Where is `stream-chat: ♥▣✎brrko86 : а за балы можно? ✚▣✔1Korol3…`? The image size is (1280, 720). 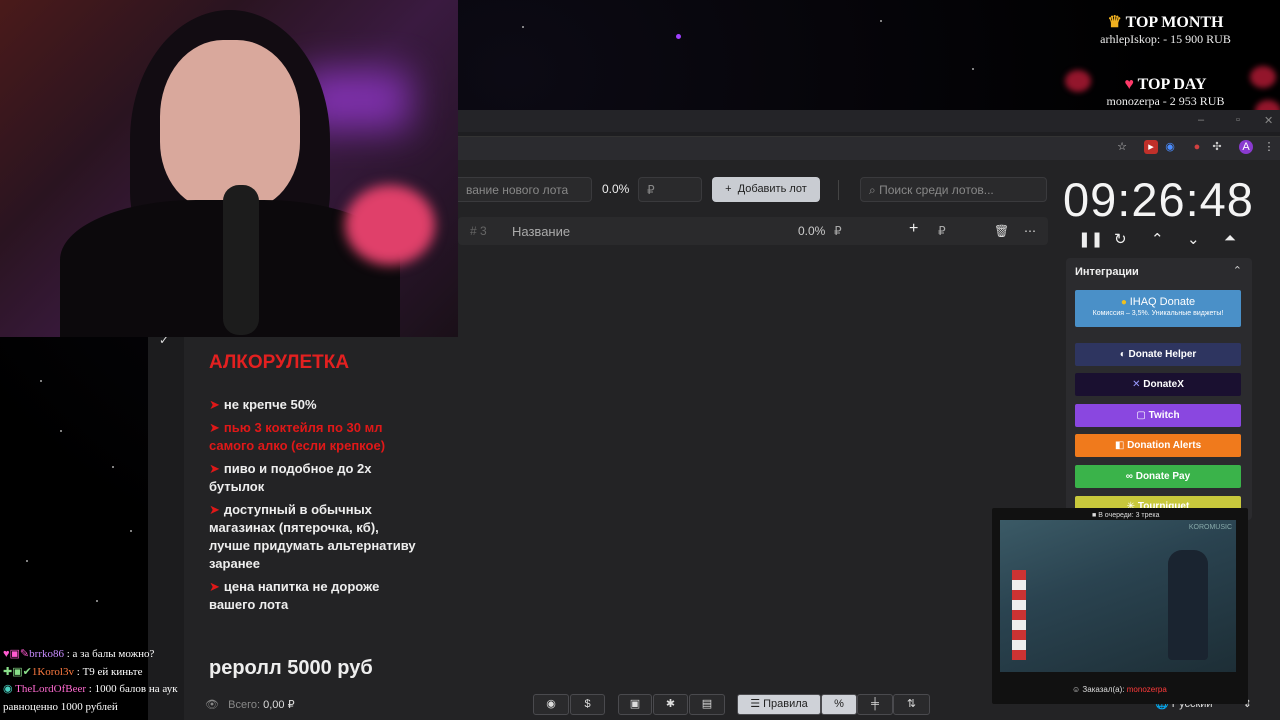 stream-chat: ♥▣✎brrko86 : а за балы можно? ✚▣✔1Korol3… is located at coordinates (98, 681).